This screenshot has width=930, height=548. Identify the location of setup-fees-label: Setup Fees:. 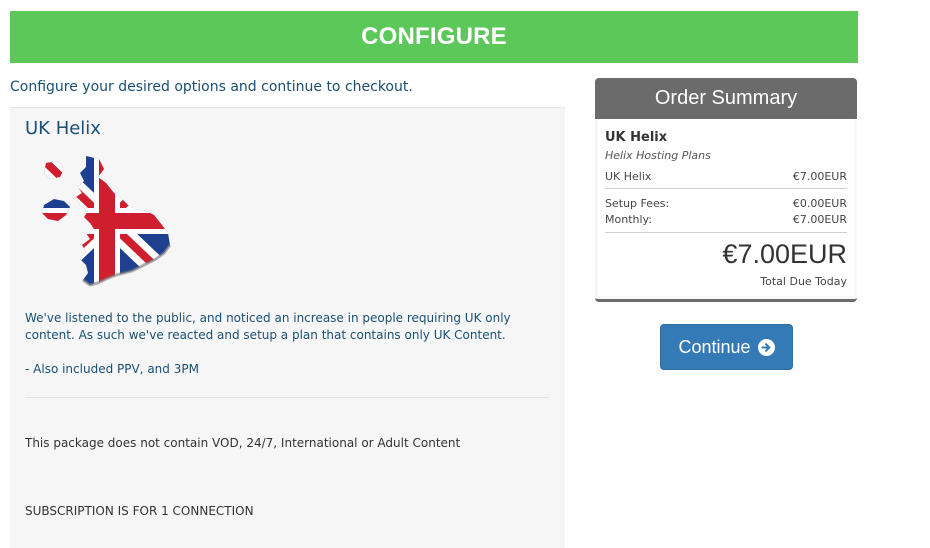
(637, 203).